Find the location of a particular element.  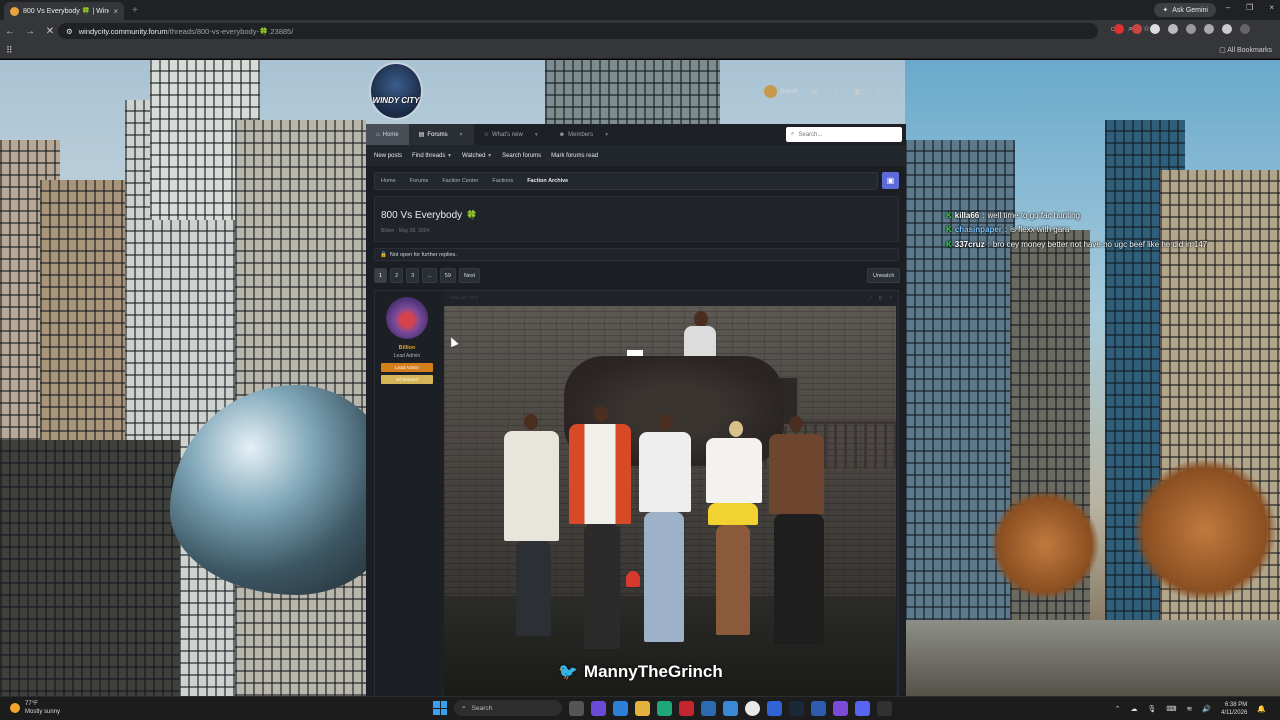

discord-icon is located at coordinates (862, 708).